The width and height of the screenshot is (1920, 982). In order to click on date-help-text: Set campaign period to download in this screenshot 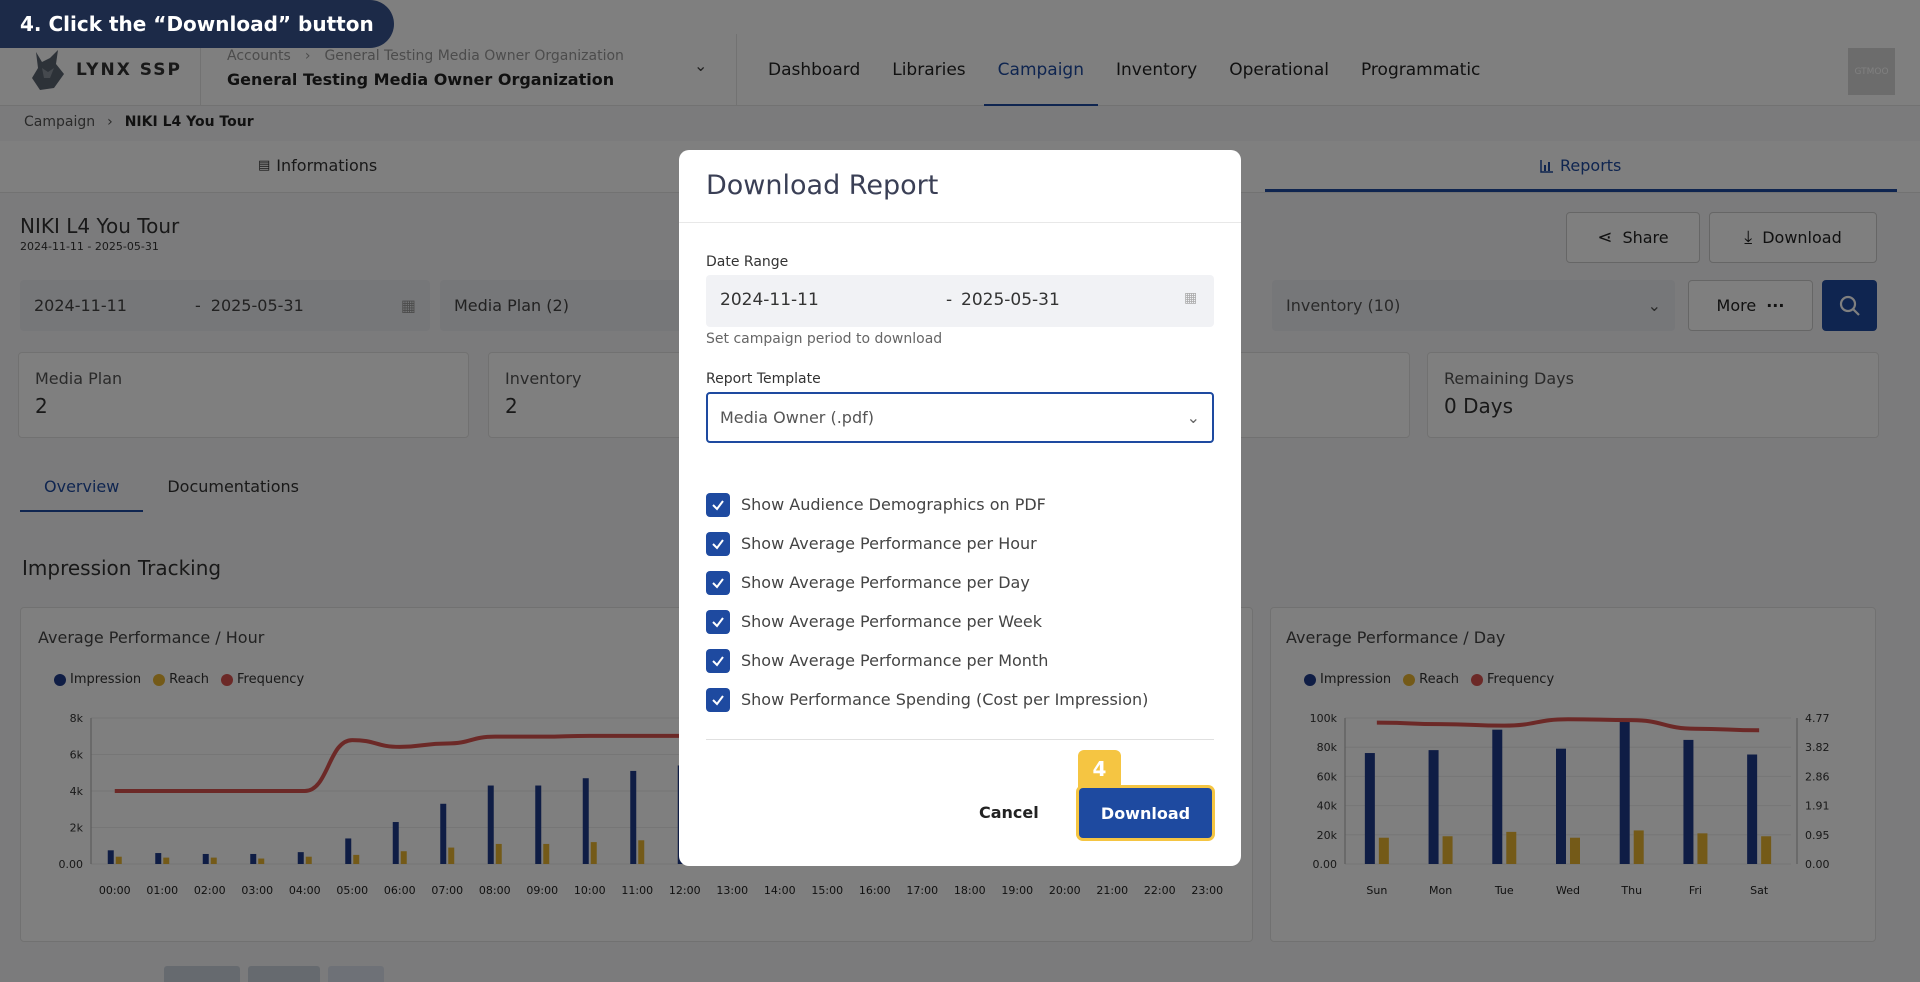, I will do `click(824, 339)`.